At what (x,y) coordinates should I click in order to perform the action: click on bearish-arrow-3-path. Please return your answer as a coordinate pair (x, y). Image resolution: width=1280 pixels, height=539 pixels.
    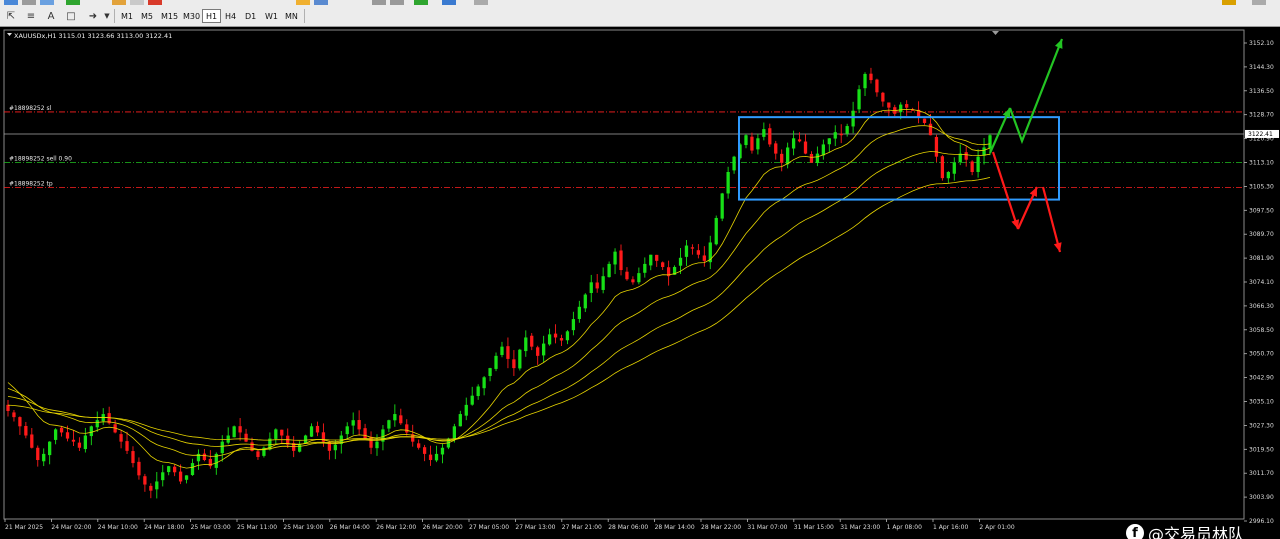
    Looking at the image, I should click on (1051, 219).